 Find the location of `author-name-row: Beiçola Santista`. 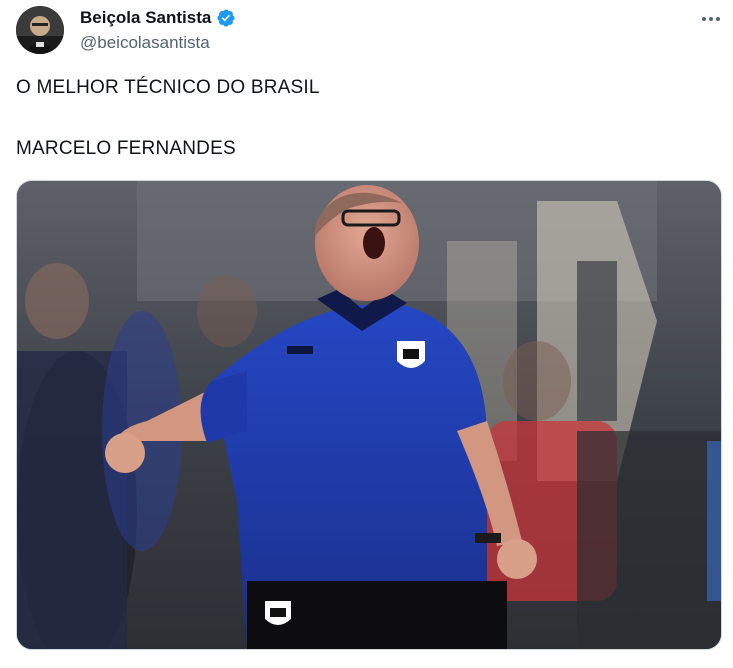

author-name-row: Beiçola Santista is located at coordinates (158, 18).